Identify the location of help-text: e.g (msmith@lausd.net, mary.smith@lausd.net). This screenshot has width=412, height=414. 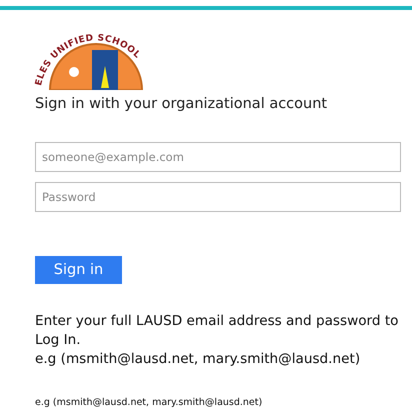
(198, 359).